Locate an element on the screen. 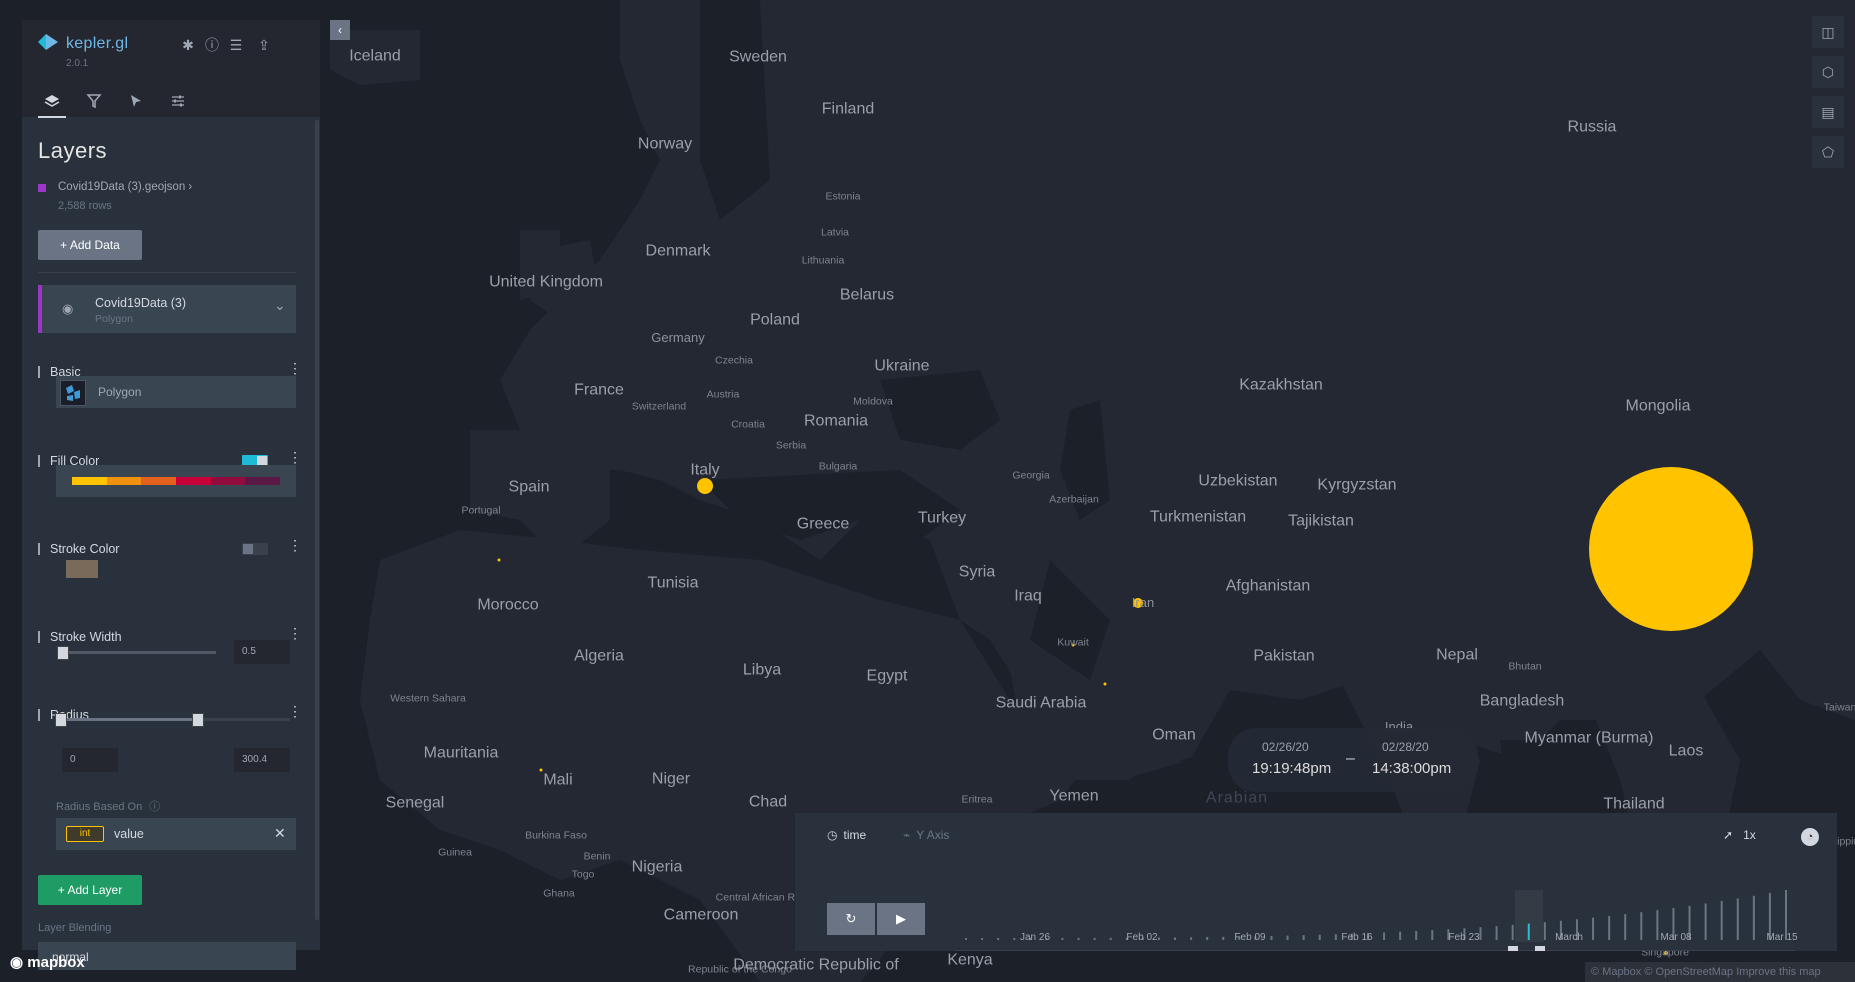  map-label: Turkey is located at coordinates (942, 518).